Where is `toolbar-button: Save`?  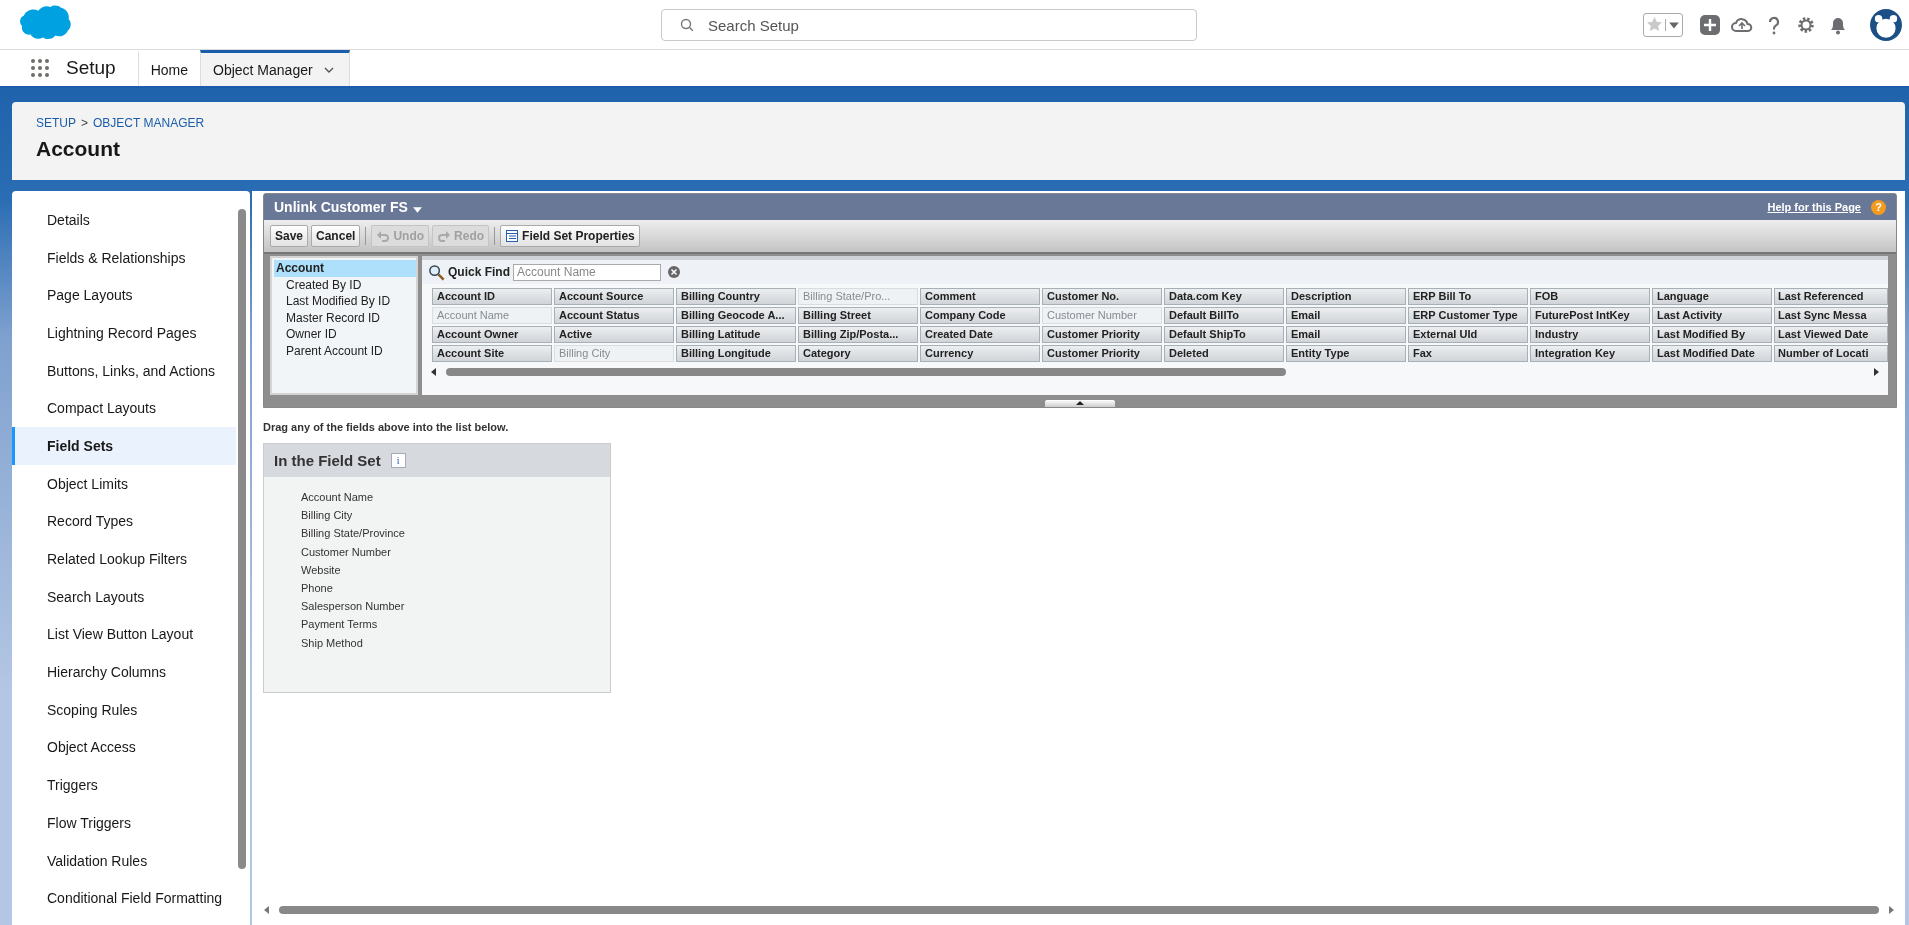
toolbar-button: Save is located at coordinates (289, 236).